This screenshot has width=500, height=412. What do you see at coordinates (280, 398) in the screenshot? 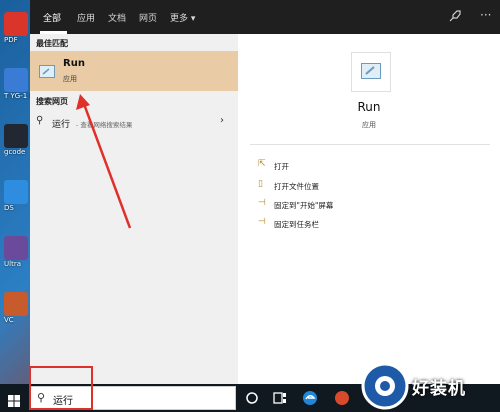
I see `timeline-icon` at bounding box center [280, 398].